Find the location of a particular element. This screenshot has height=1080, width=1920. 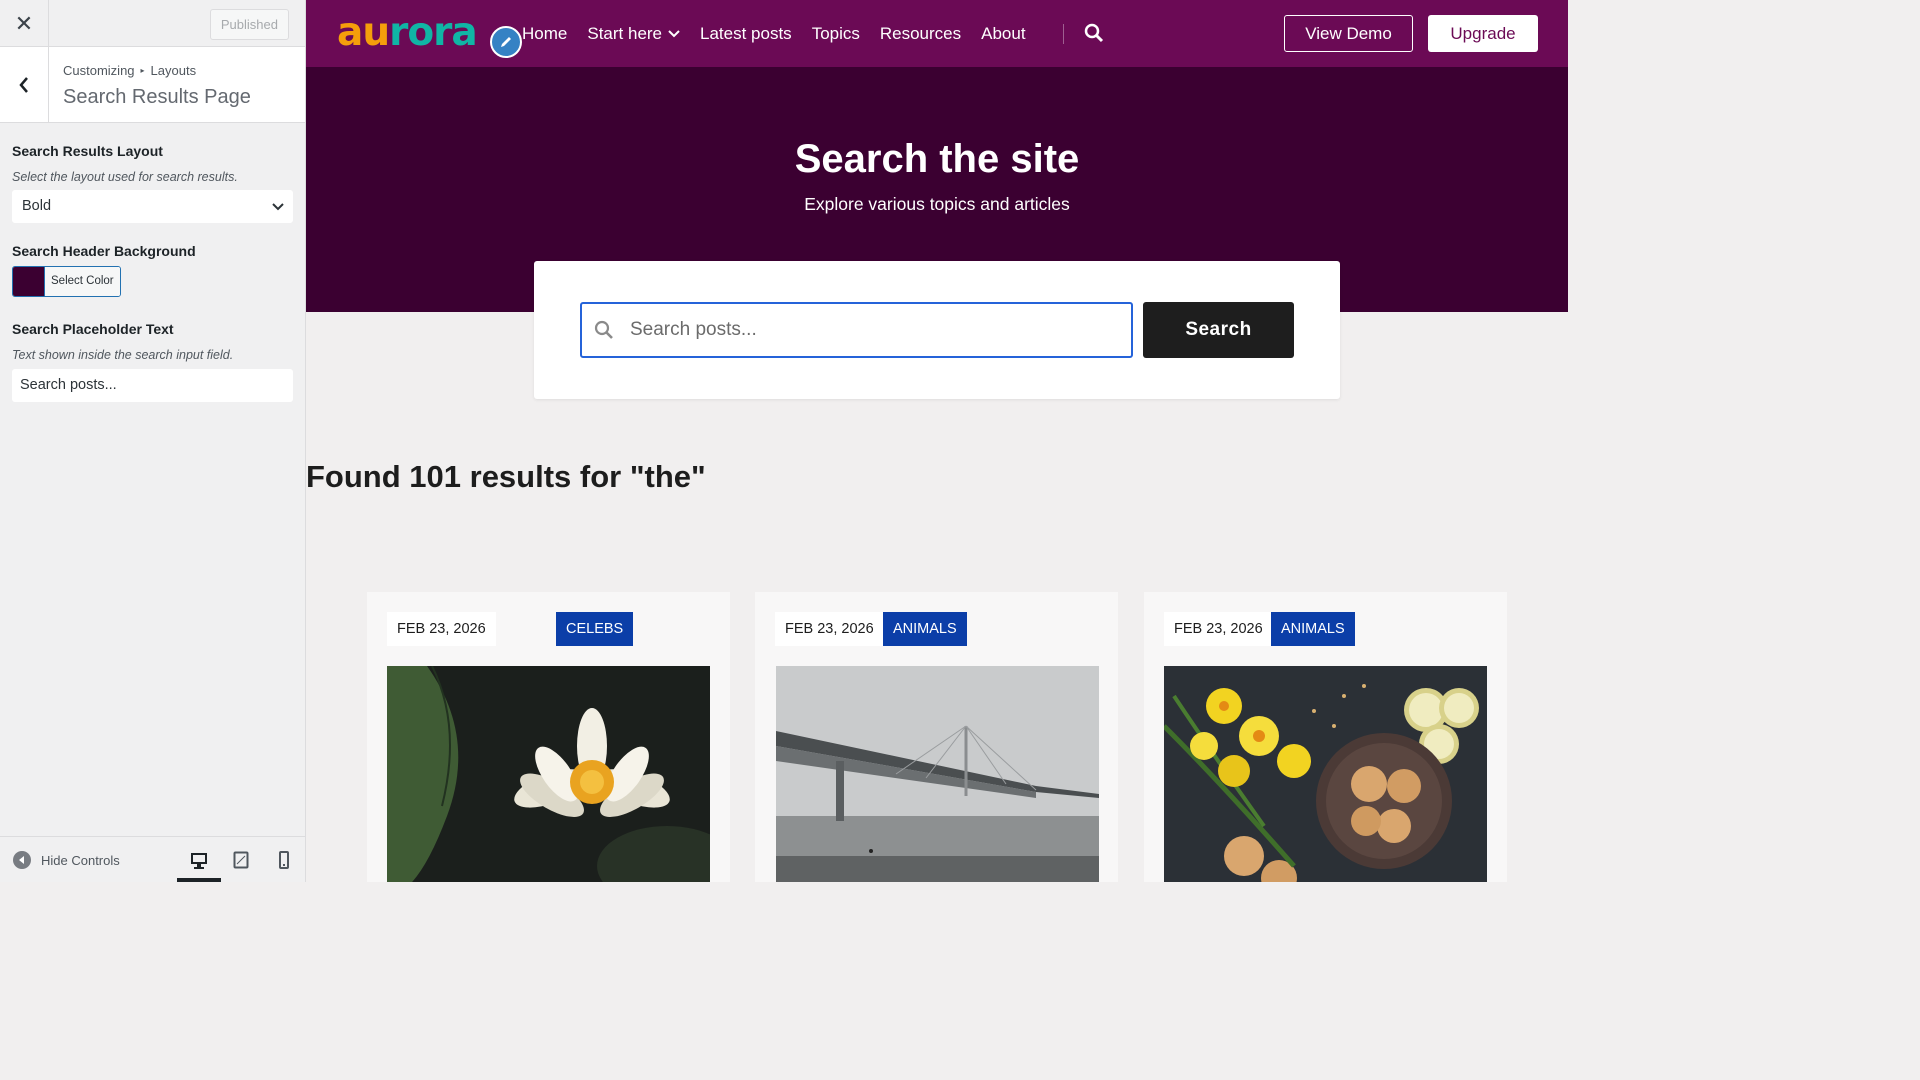

post-card: FEB 23, 2026 CELEBS is located at coordinates (548, 737).